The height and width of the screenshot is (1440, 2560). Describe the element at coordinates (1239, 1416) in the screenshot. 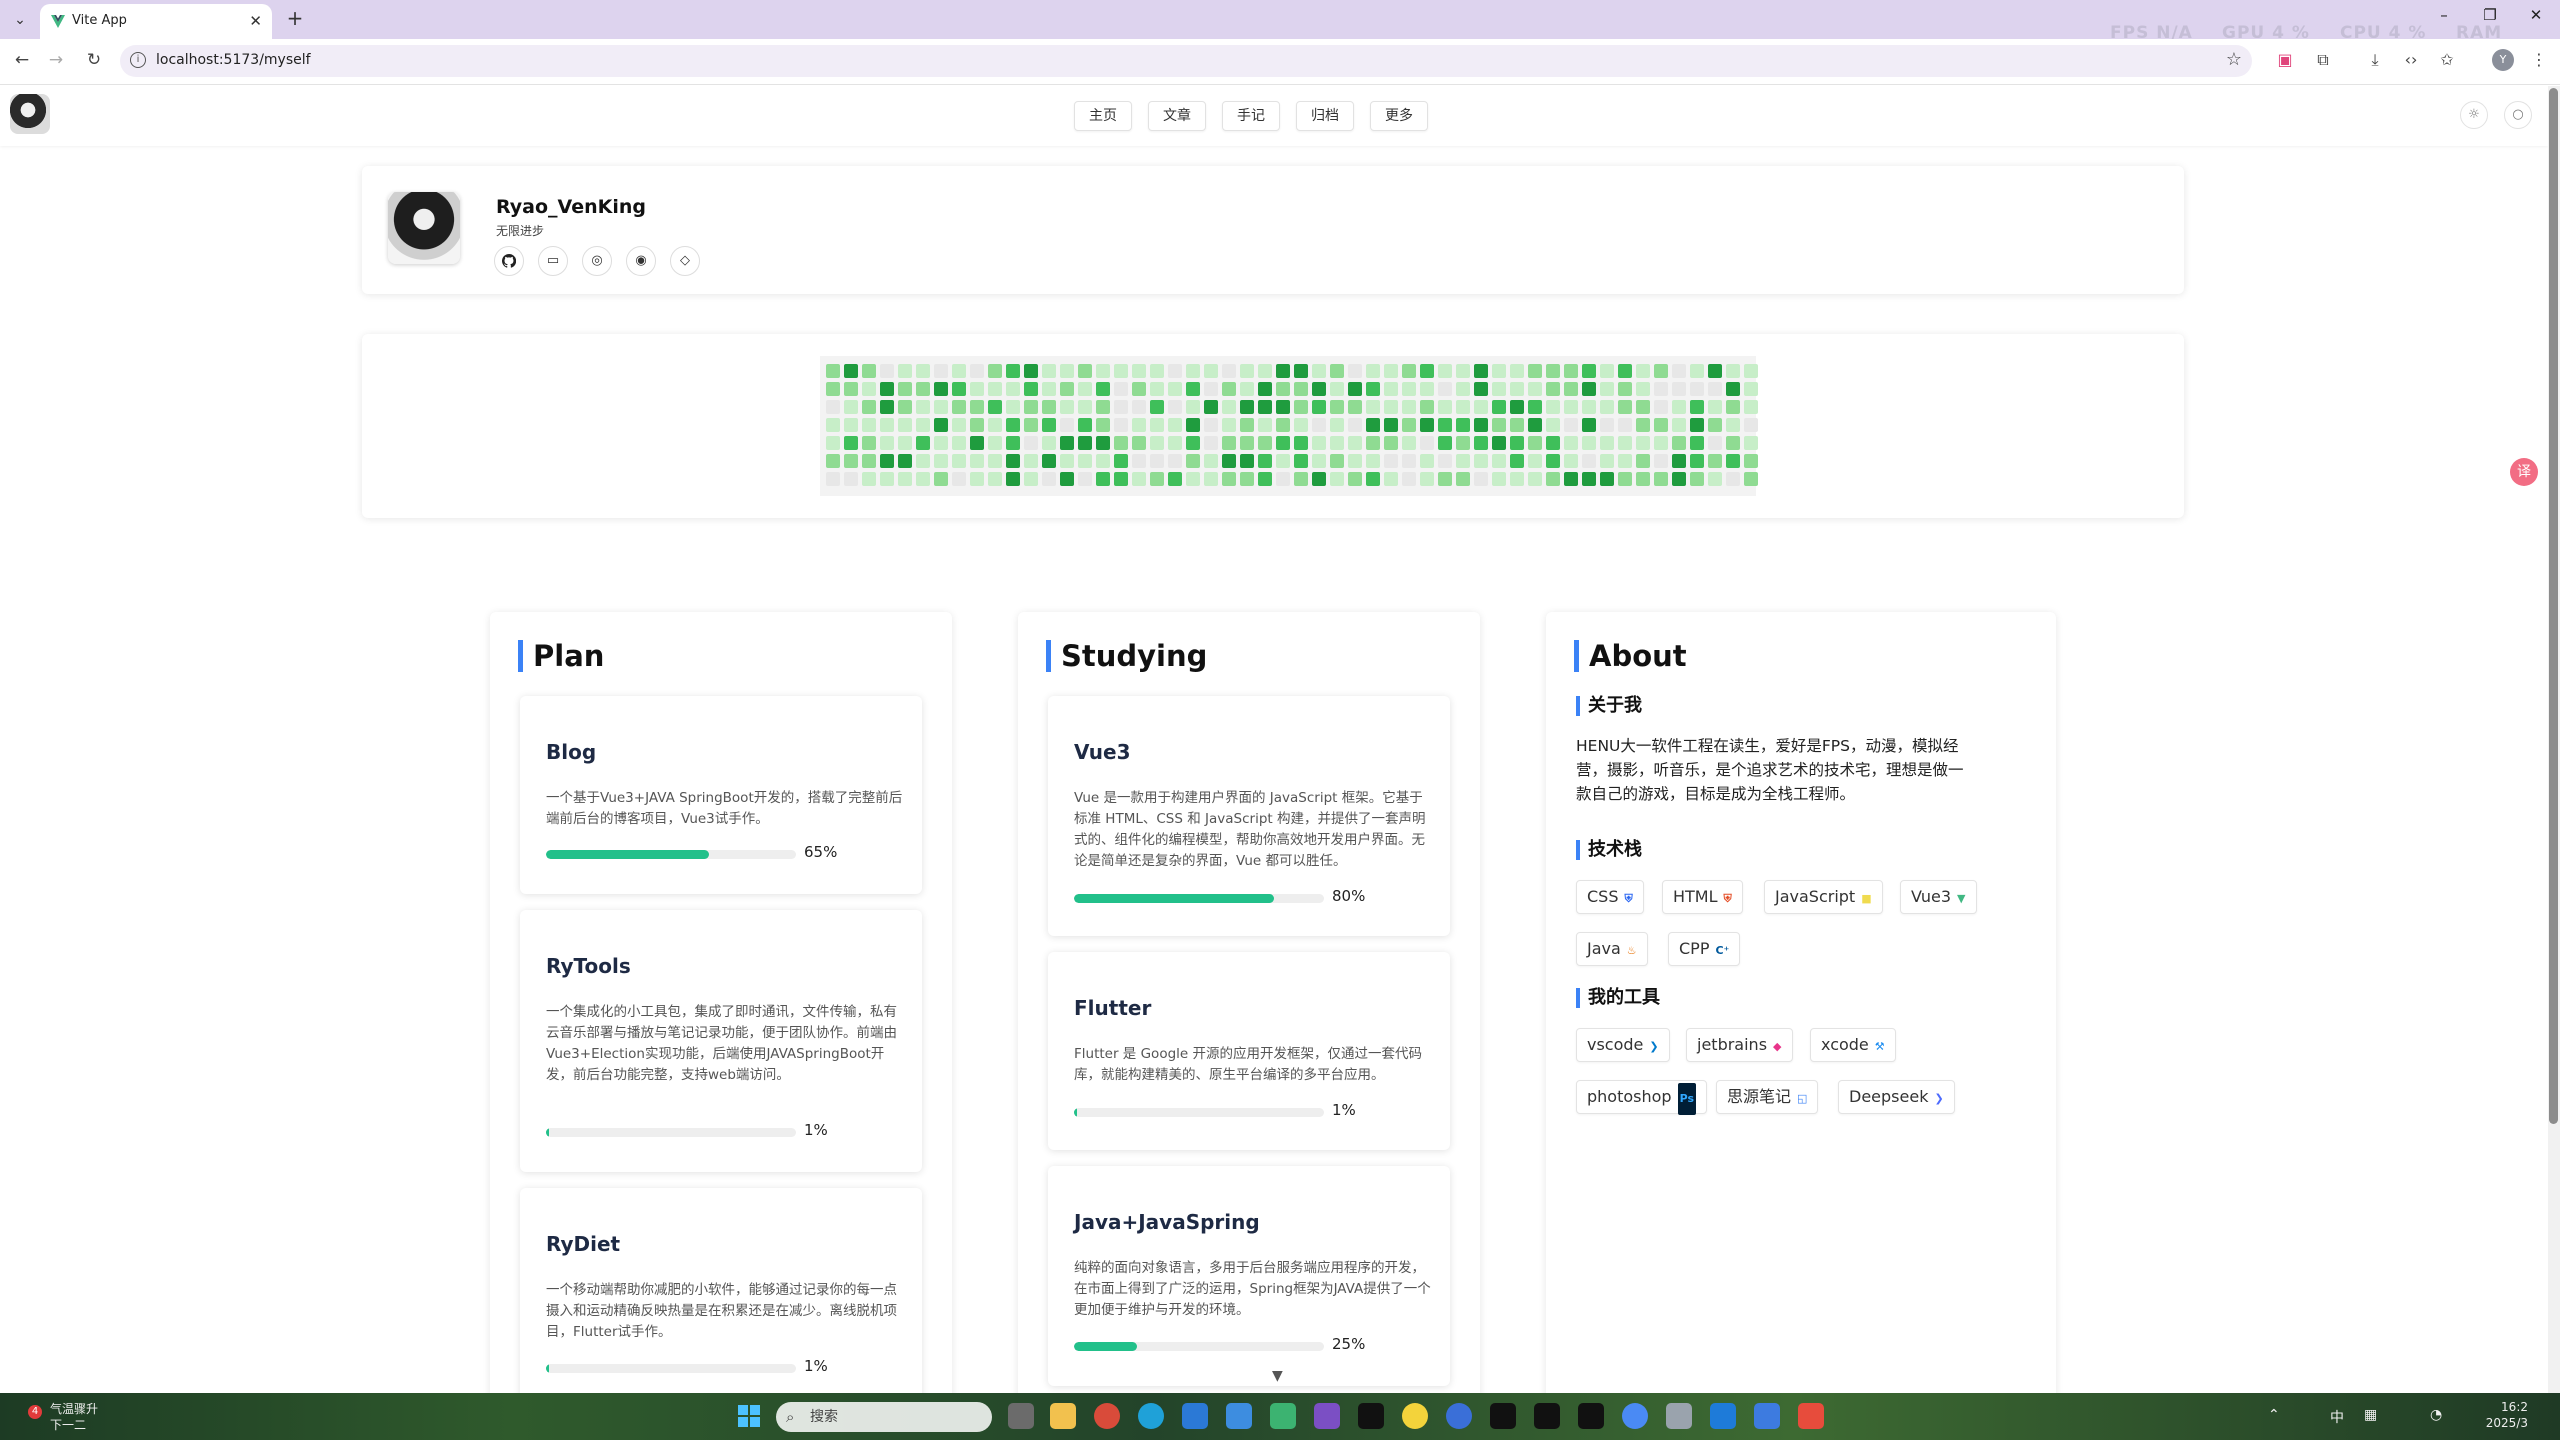

I see `vscode-taskbar-icon` at that location.